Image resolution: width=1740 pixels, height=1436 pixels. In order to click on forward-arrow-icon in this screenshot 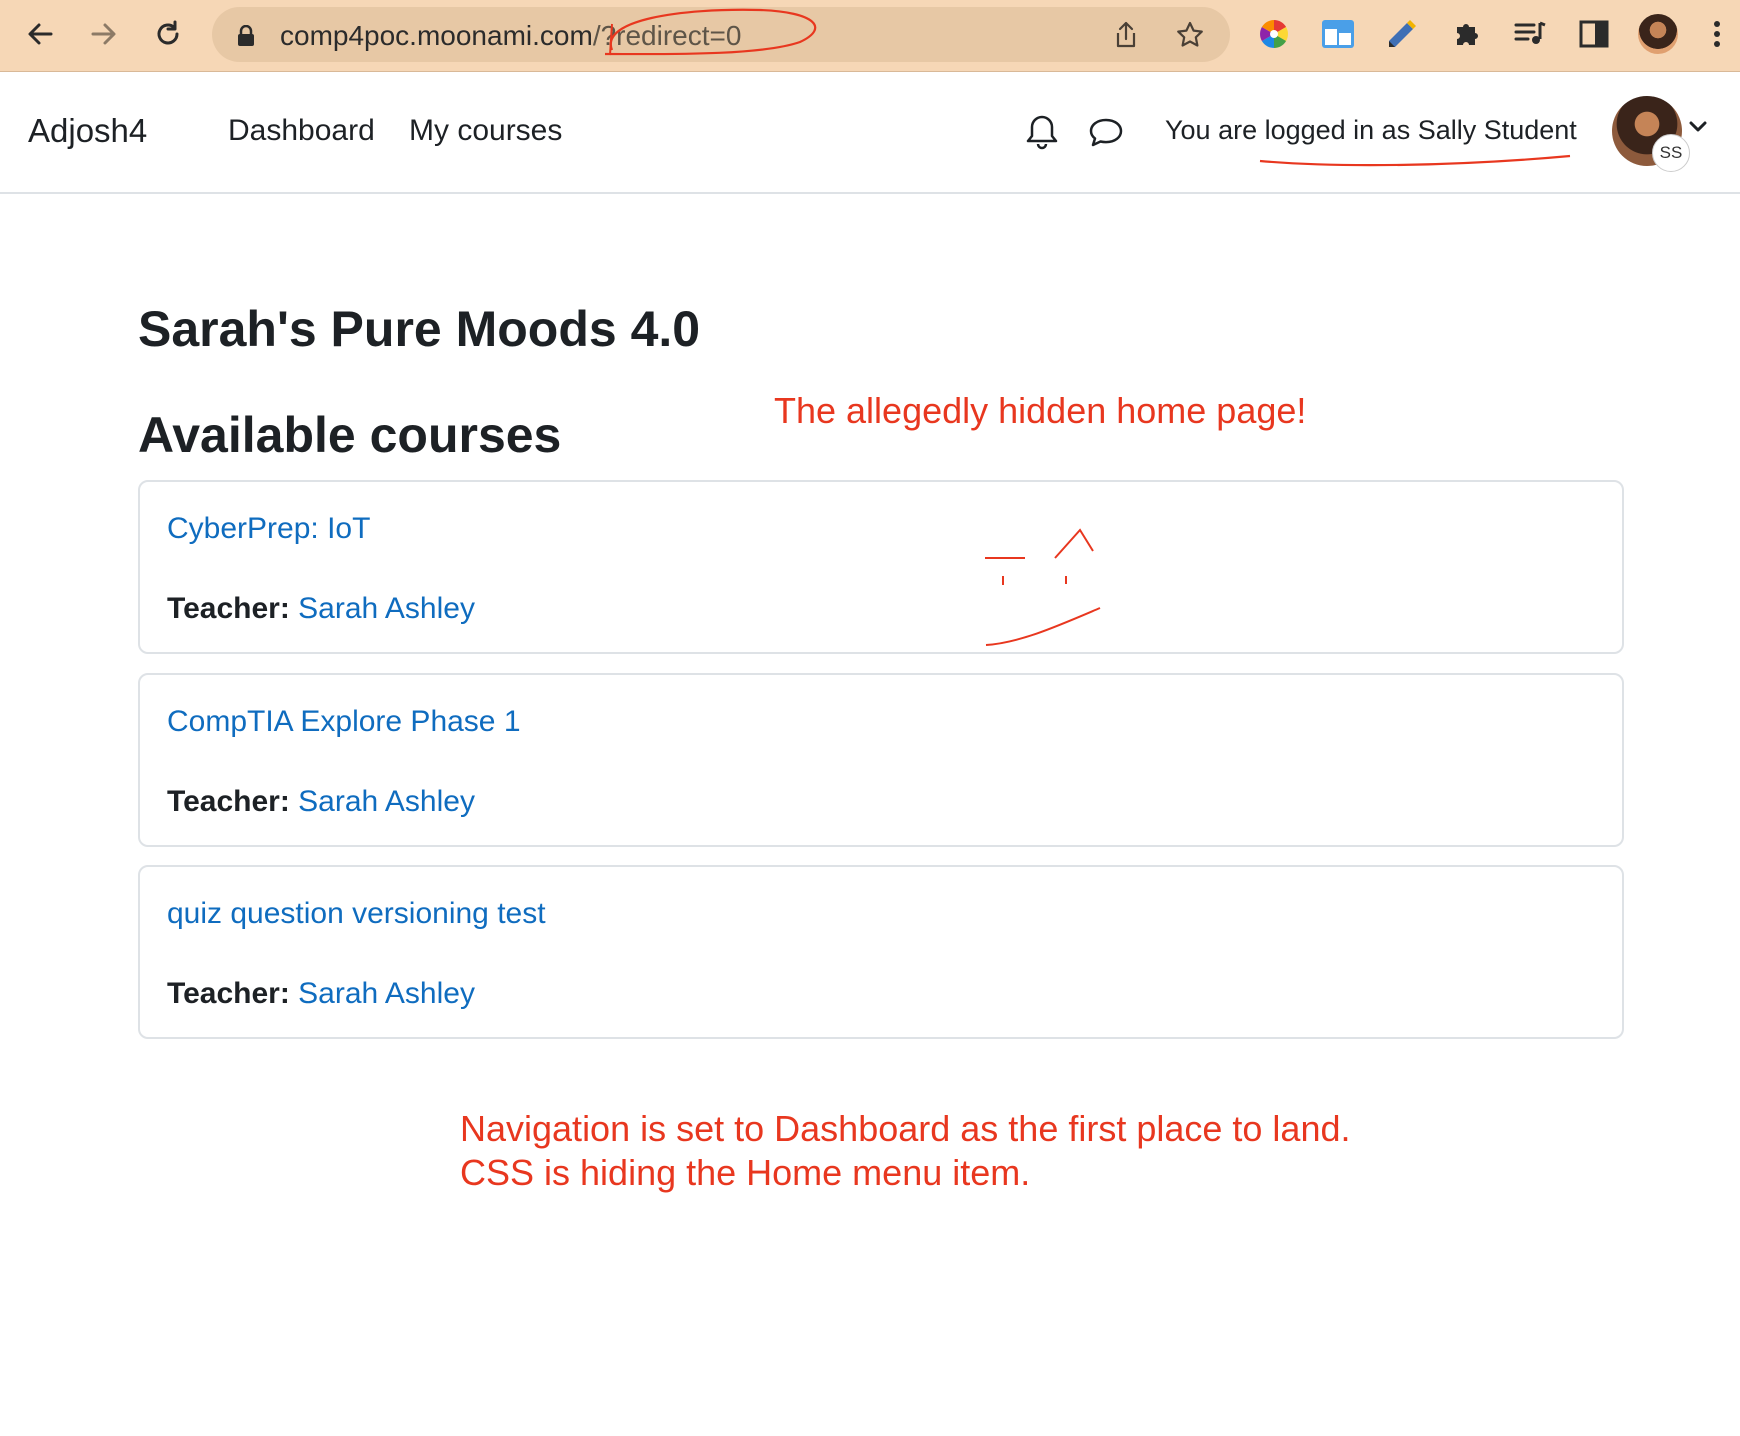, I will do `click(103, 34)`.